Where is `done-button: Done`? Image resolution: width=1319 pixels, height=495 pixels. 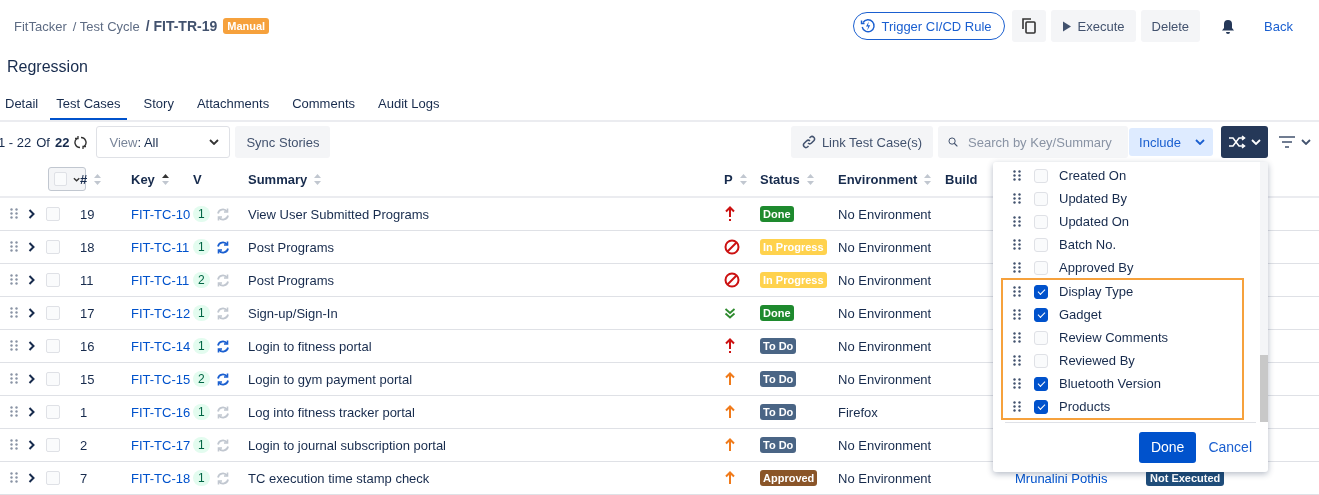 done-button: Done is located at coordinates (1167, 447).